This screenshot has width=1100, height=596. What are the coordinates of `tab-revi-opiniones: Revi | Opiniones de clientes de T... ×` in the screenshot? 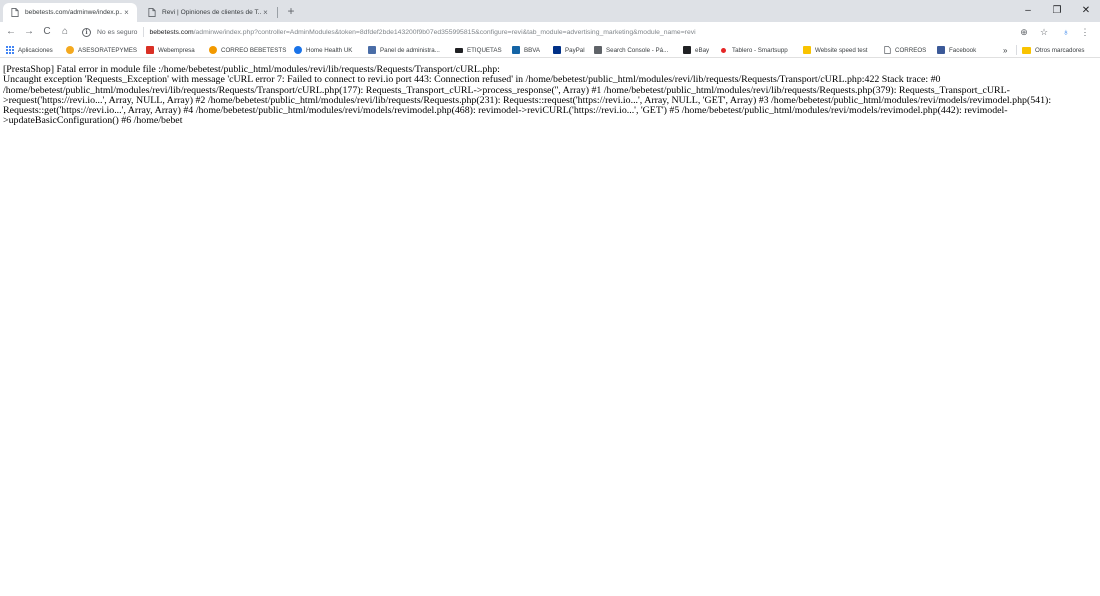 It's located at (208, 12).